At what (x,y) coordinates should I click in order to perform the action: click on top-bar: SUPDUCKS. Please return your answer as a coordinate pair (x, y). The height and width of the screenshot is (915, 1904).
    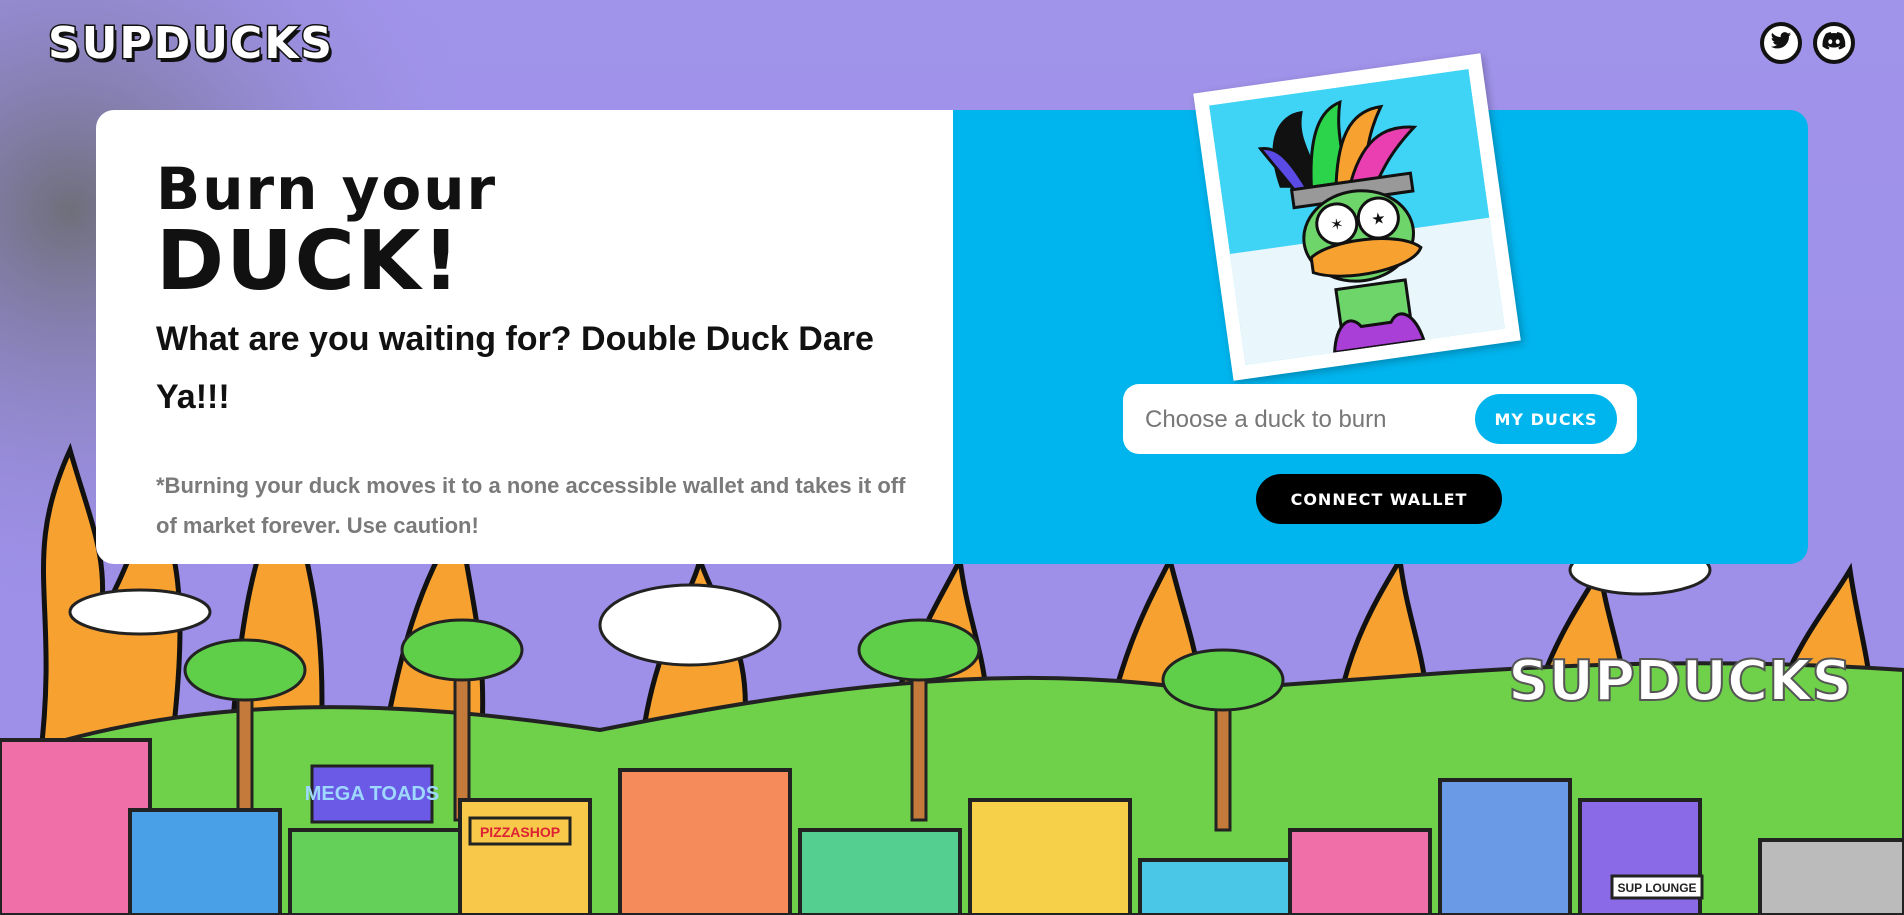
    Looking at the image, I should click on (952, 45).